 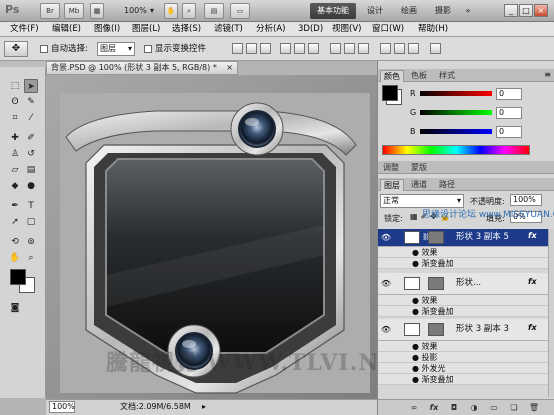 What do you see at coordinates (15, 222) in the screenshot?
I see `path-selection-tool-icon: ➚` at bounding box center [15, 222].